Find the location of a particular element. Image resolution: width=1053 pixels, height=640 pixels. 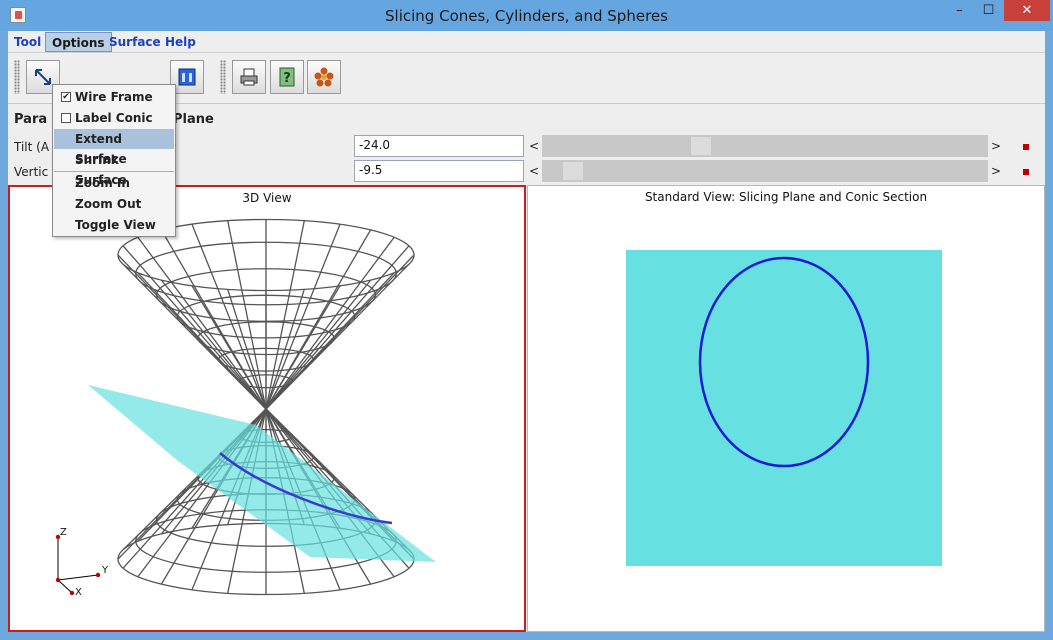

flower-button is located at coordinates (324, 77).